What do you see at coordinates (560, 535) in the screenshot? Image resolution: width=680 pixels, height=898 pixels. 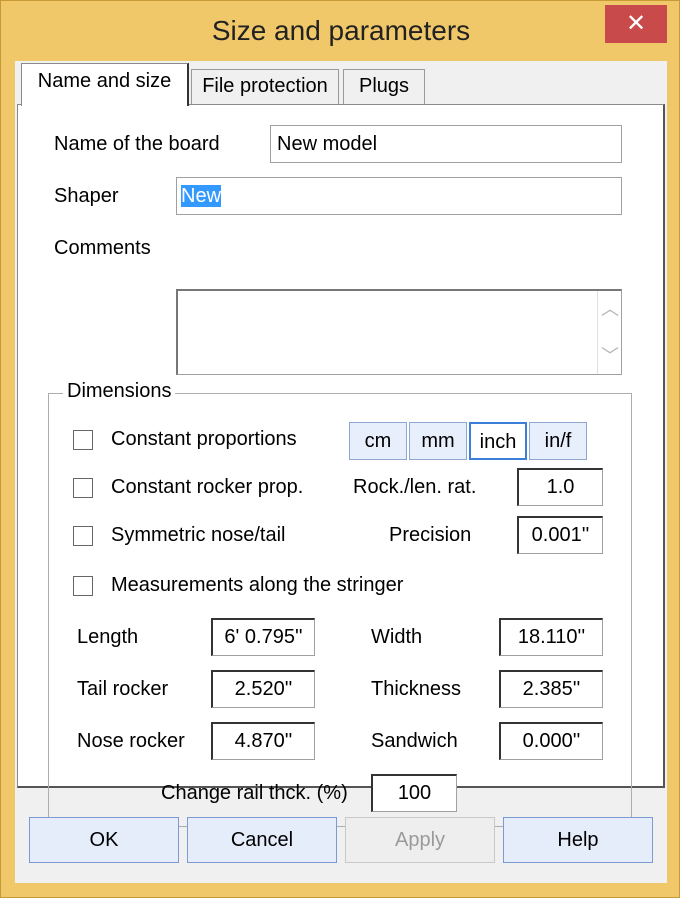 I see `precision-field: 0.001''` at bounding box center [560, 535].